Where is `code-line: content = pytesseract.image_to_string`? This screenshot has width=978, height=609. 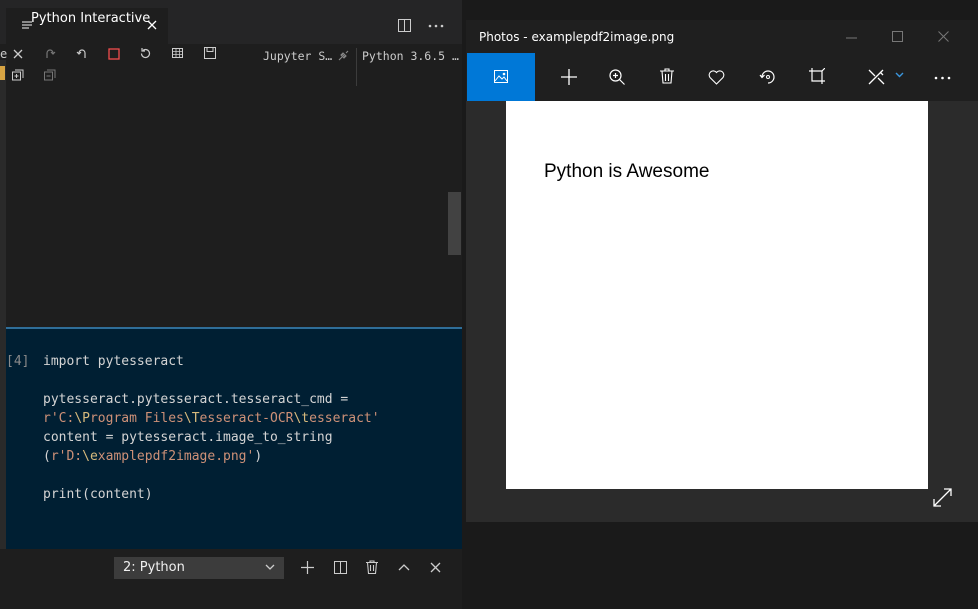
code-line: content = pytesseract.image_to_string is located at coordinates (188, 437).